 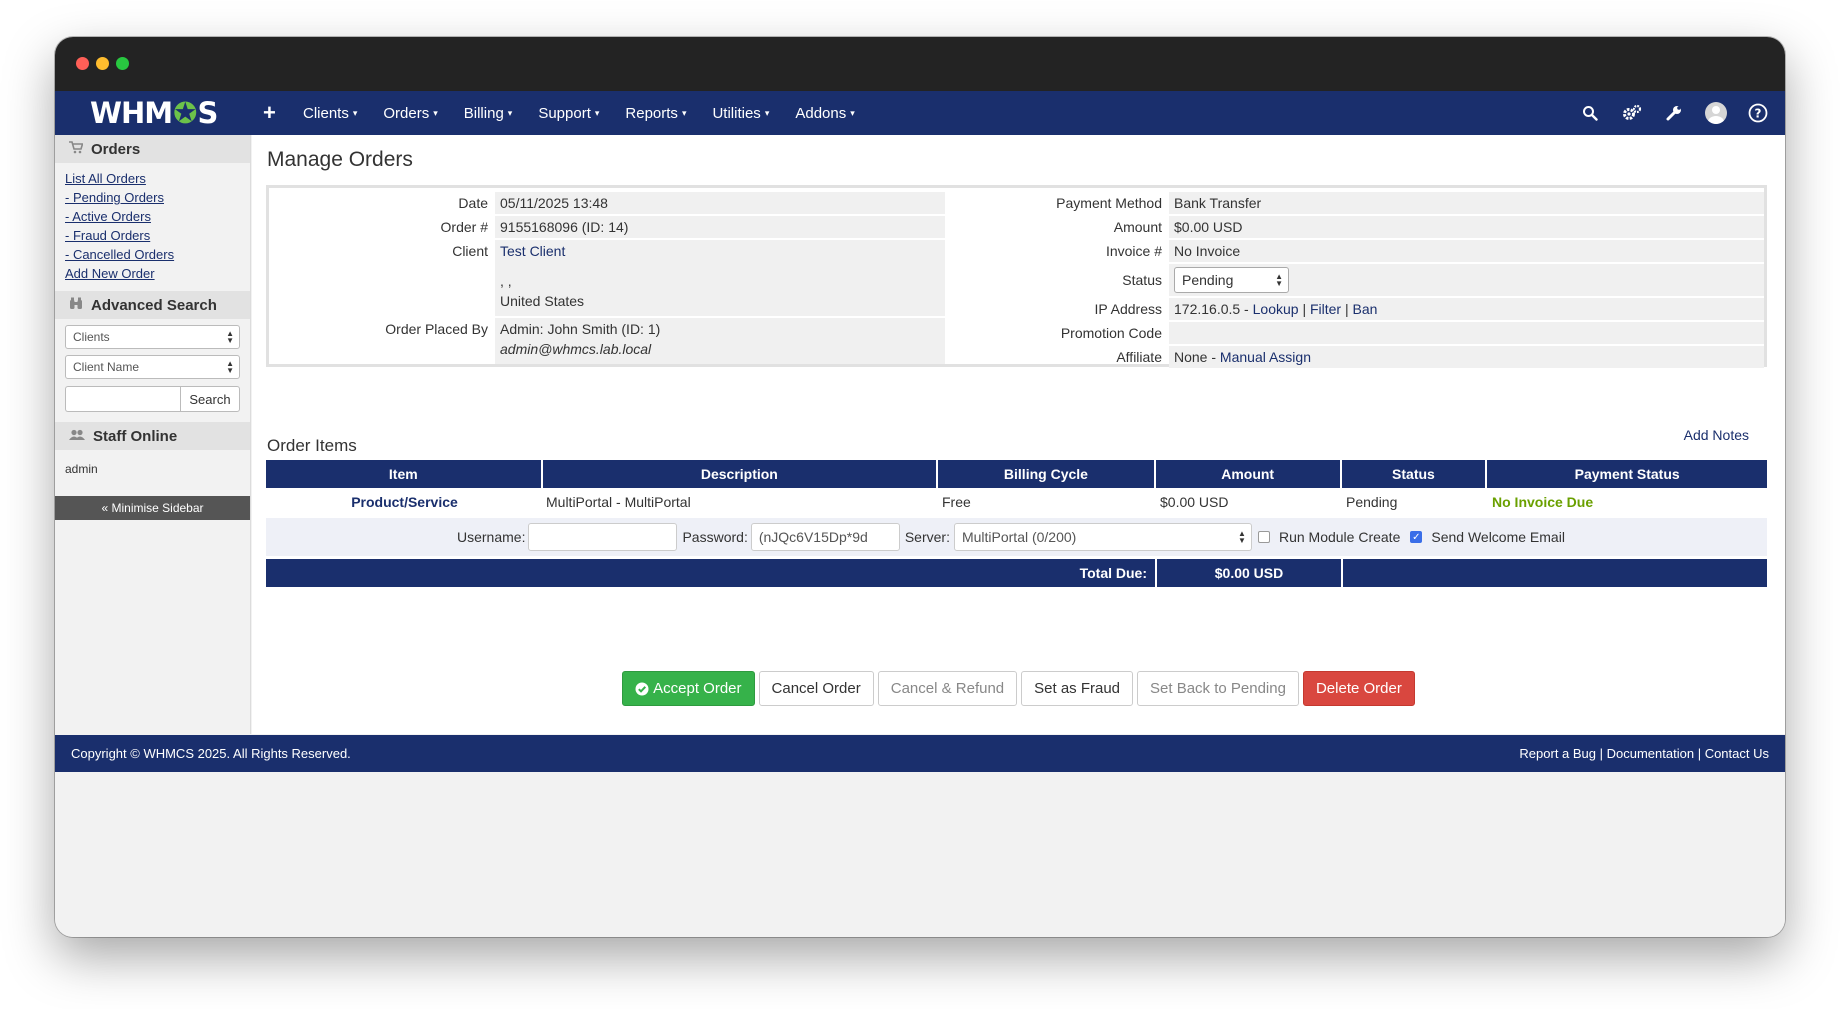 I want to click on run-module-create-label: Run Module Create, so click(x=1339, y=537).